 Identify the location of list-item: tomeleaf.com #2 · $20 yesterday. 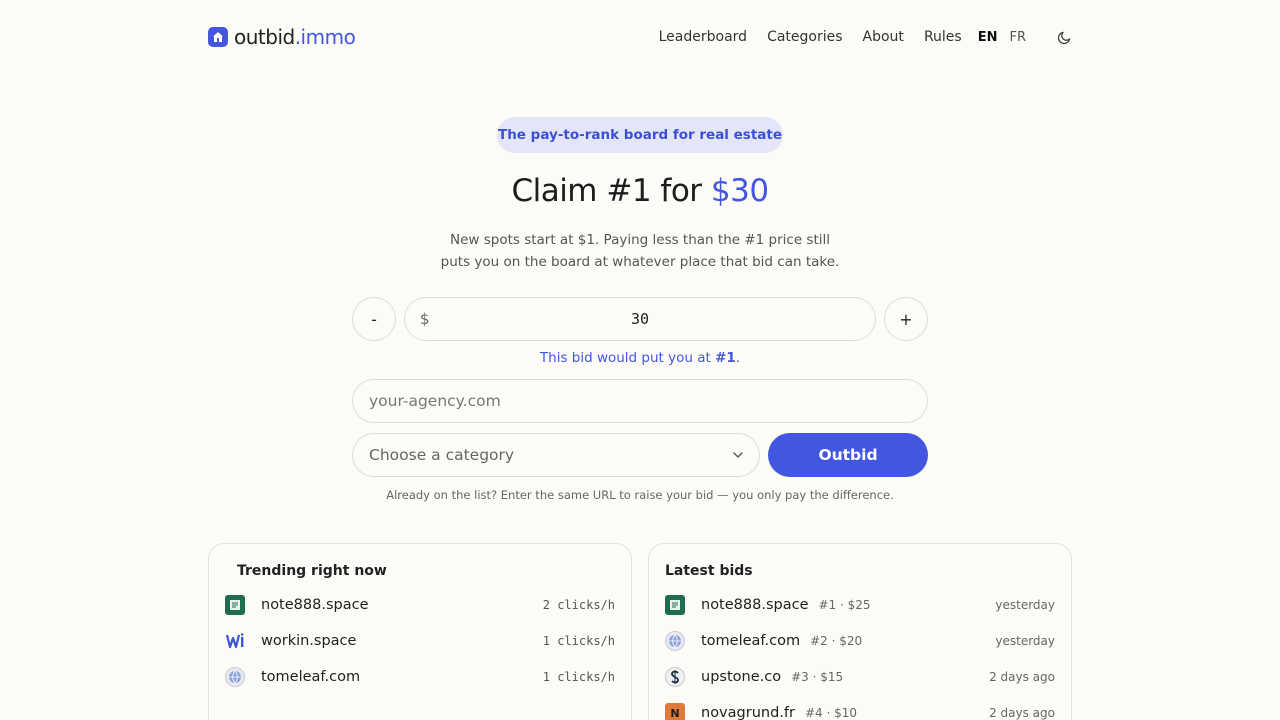
(860, 641).